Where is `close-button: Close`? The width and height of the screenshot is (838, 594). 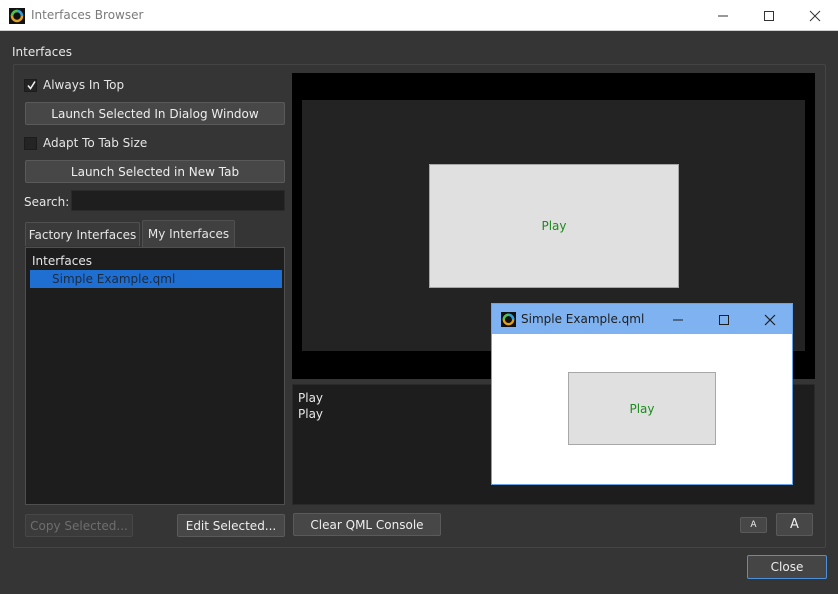
close-button: Close is located at coordinates (787, 567).